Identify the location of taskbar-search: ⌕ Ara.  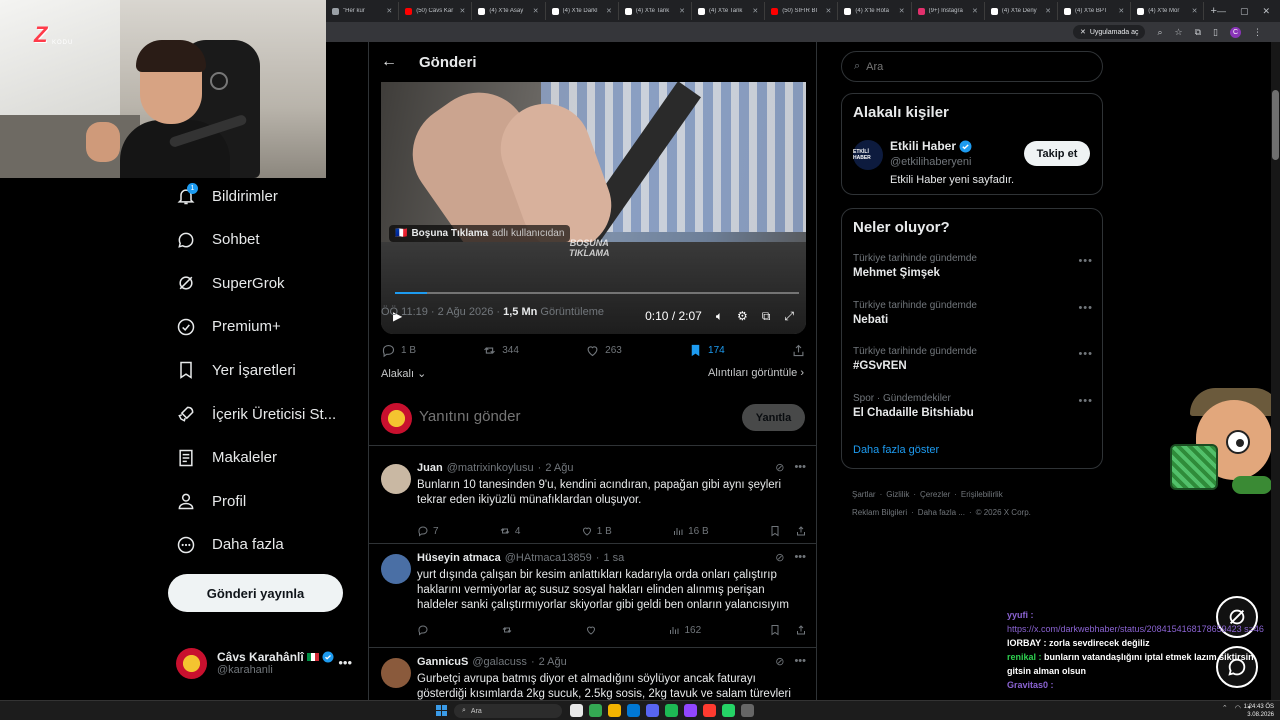
(508, 711).